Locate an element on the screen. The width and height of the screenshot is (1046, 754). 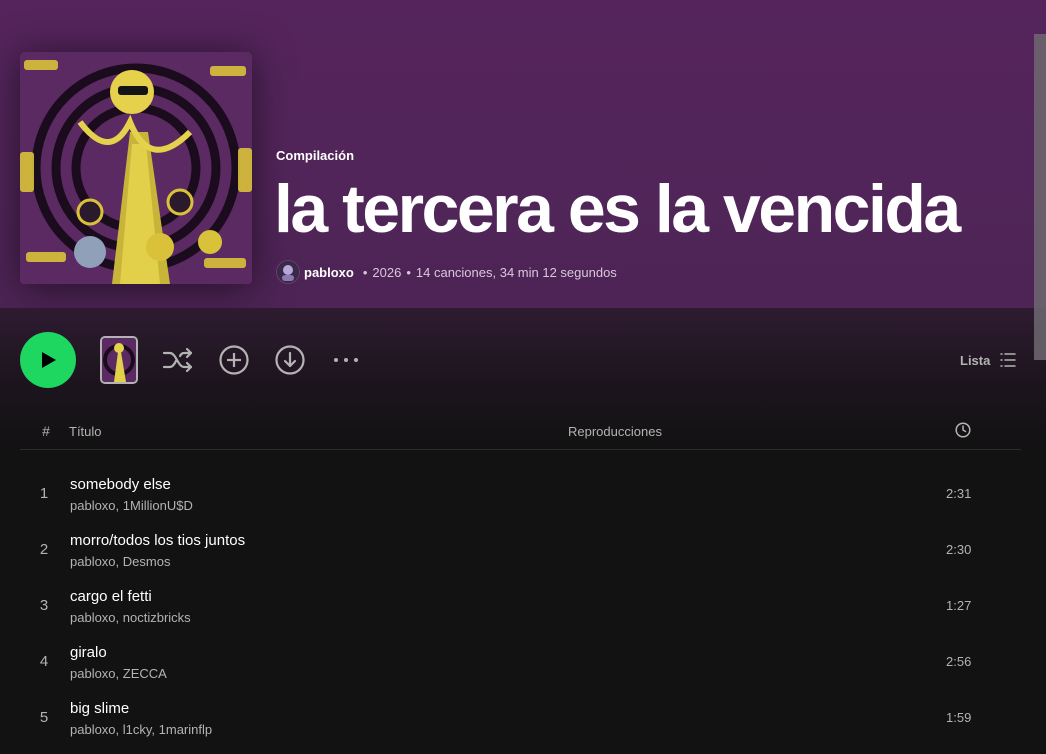
track-duration: 1:59 is located at coordinates (959, 717).